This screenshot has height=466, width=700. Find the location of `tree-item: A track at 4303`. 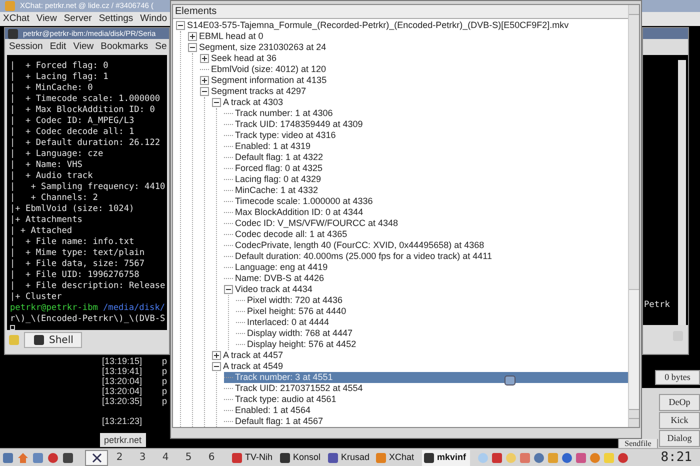

tree-item: A track at 4303 is located at coordinates (253, 102).